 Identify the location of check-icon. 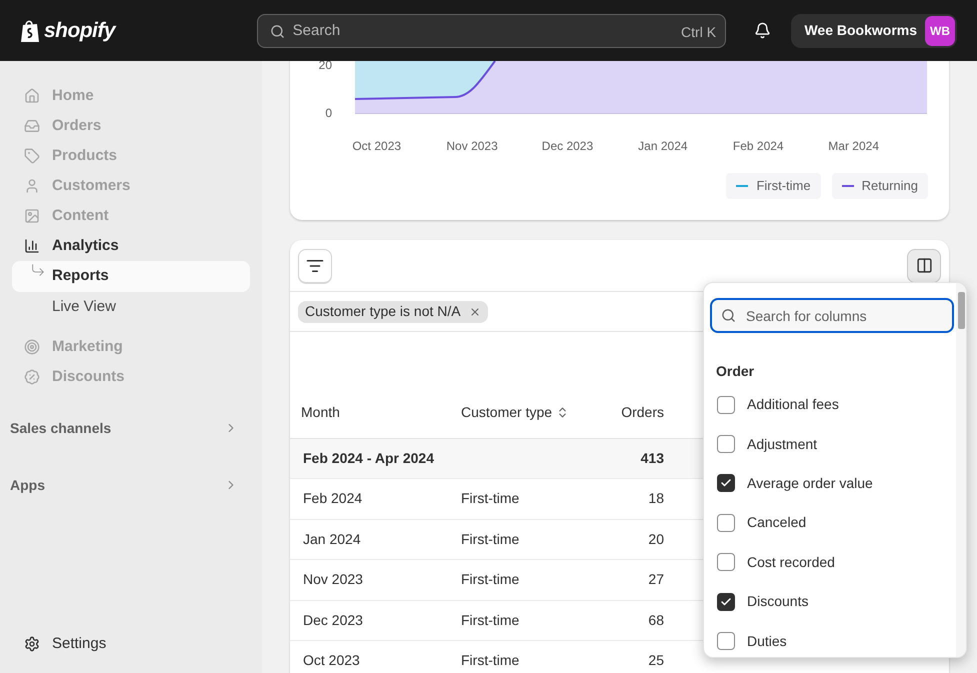
(726, 602).